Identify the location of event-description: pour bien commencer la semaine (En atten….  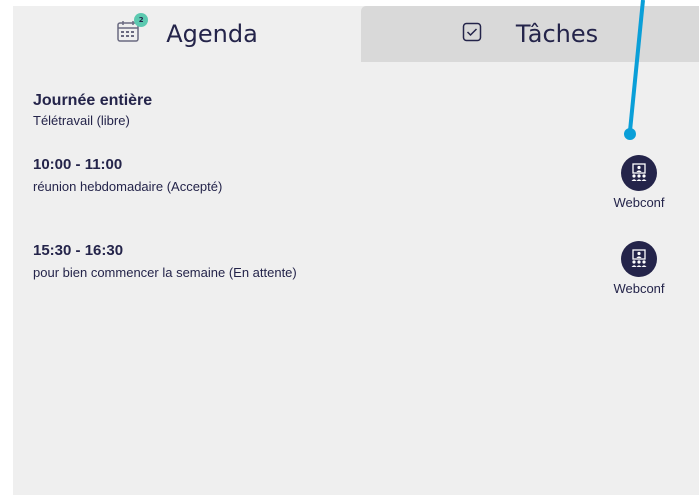
(165, 272).